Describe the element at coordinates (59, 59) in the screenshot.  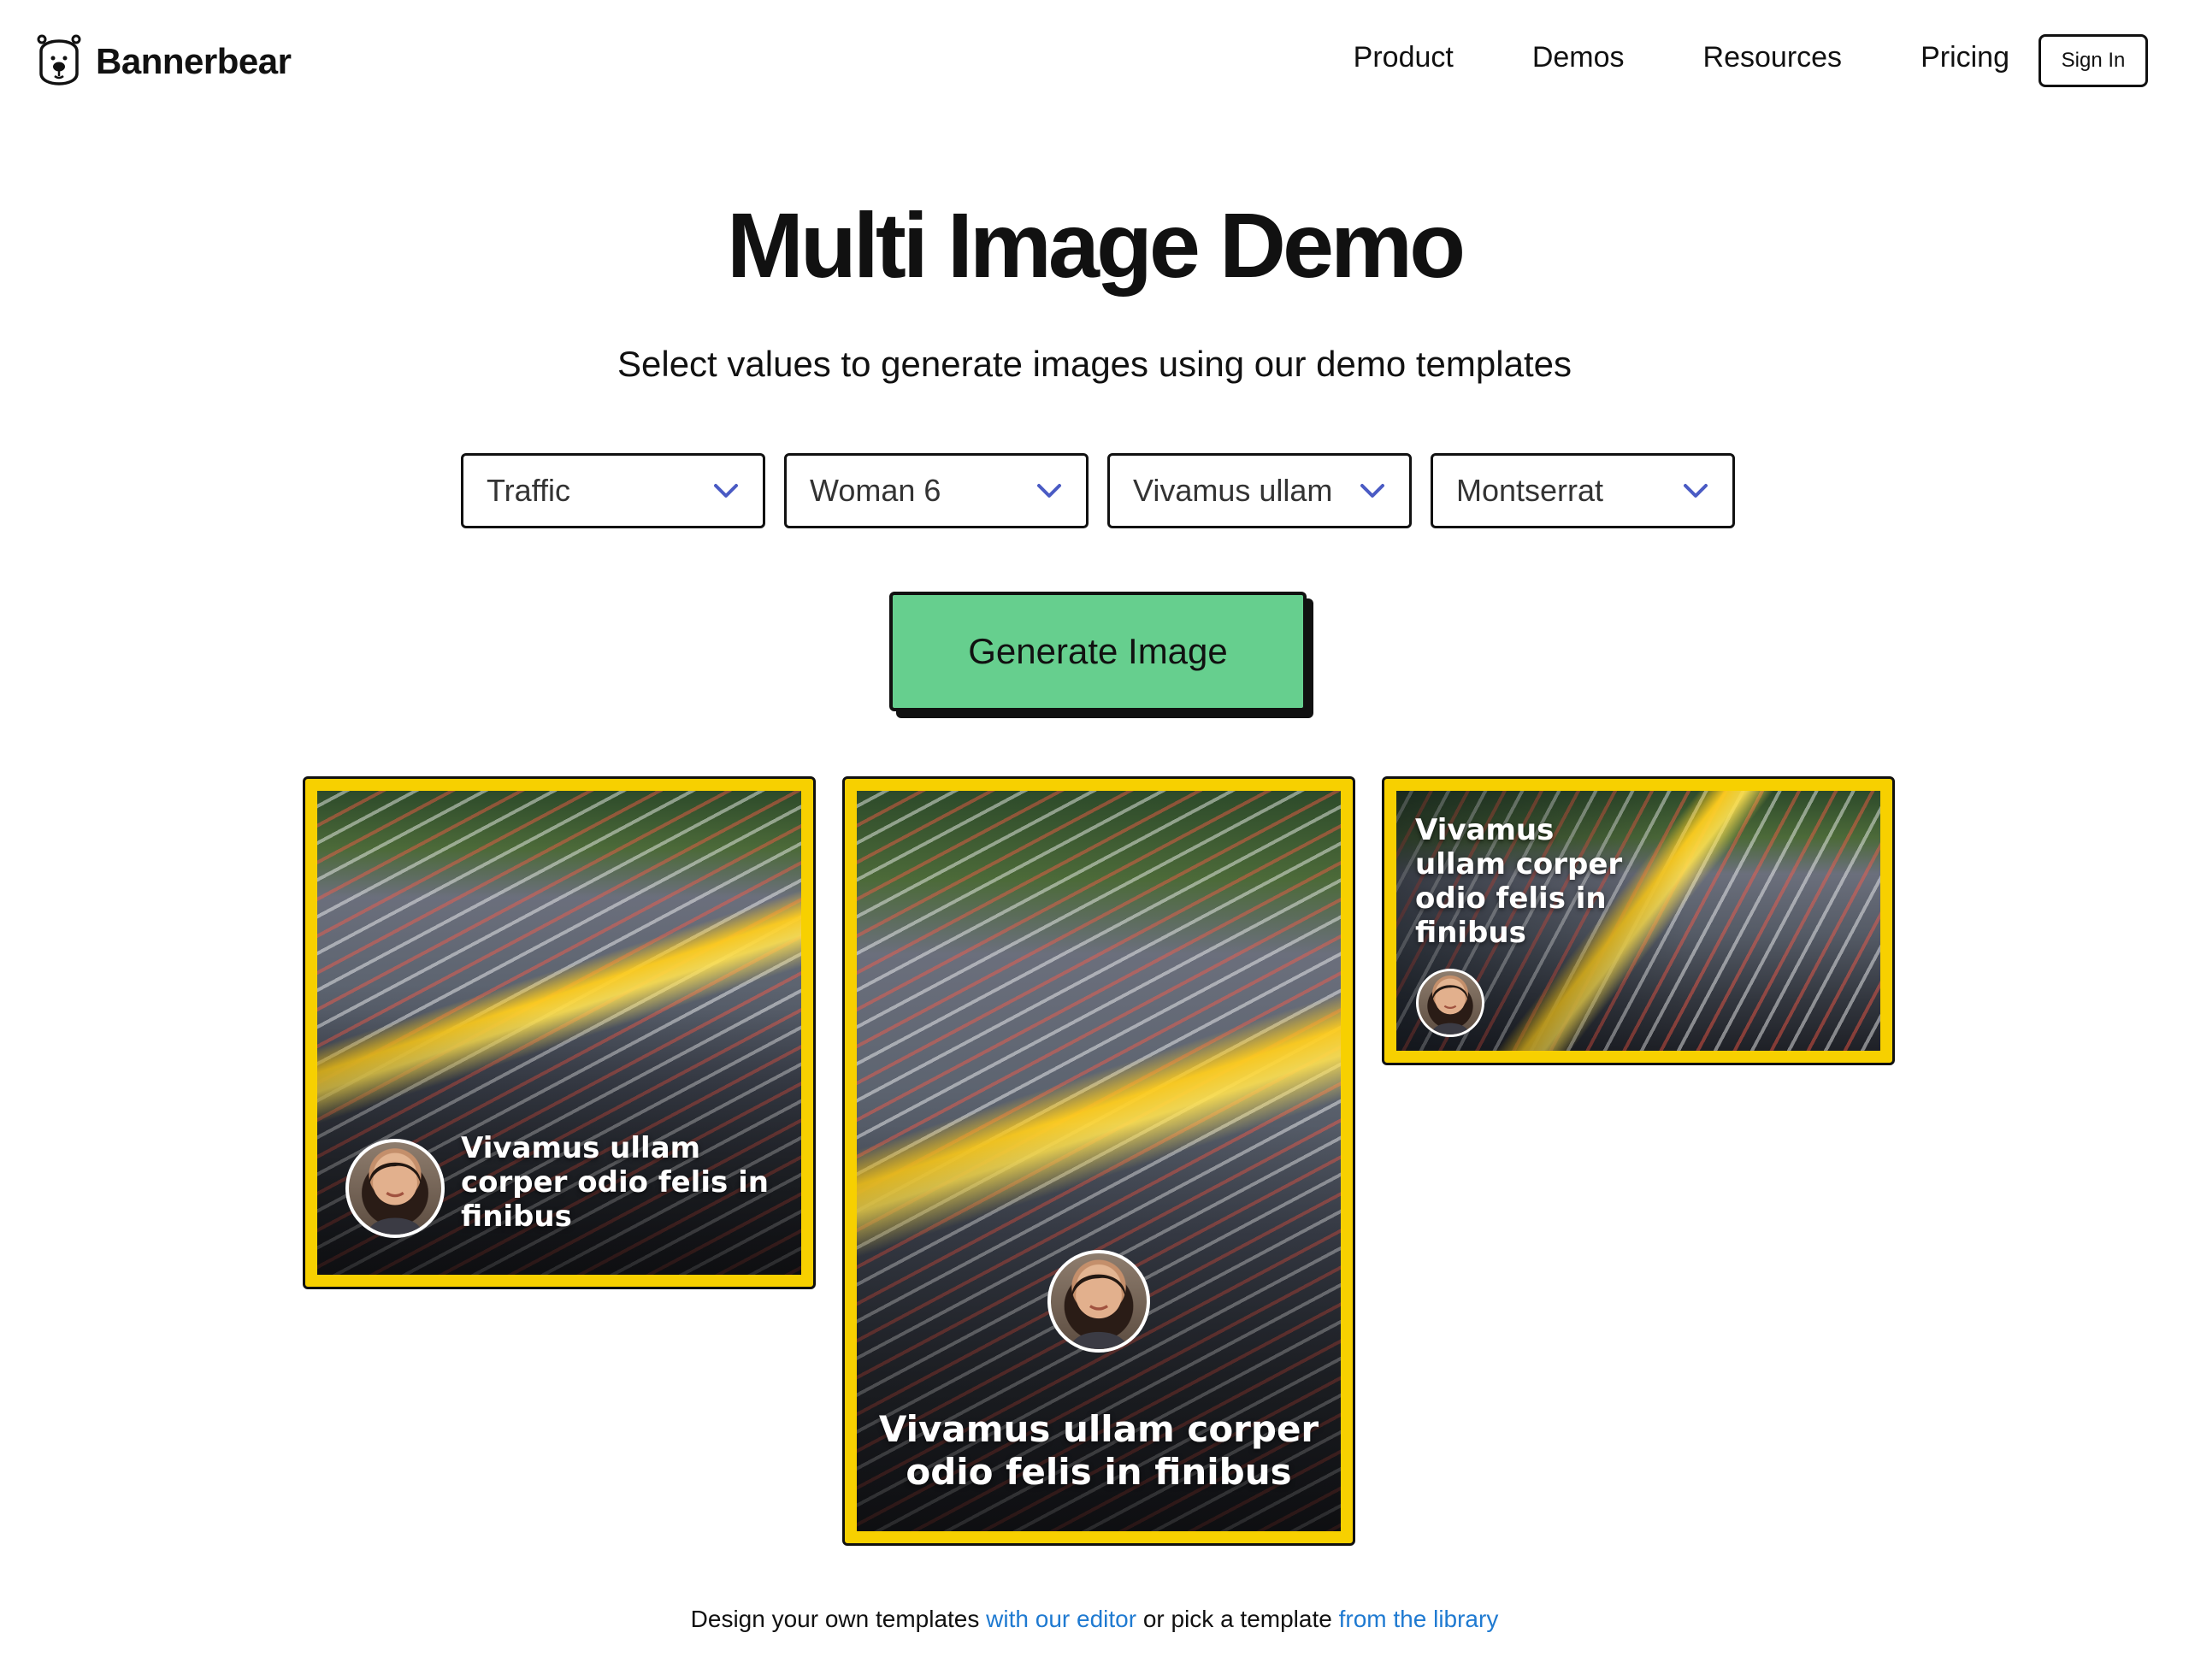
I see `bear-head-icon` at that location.